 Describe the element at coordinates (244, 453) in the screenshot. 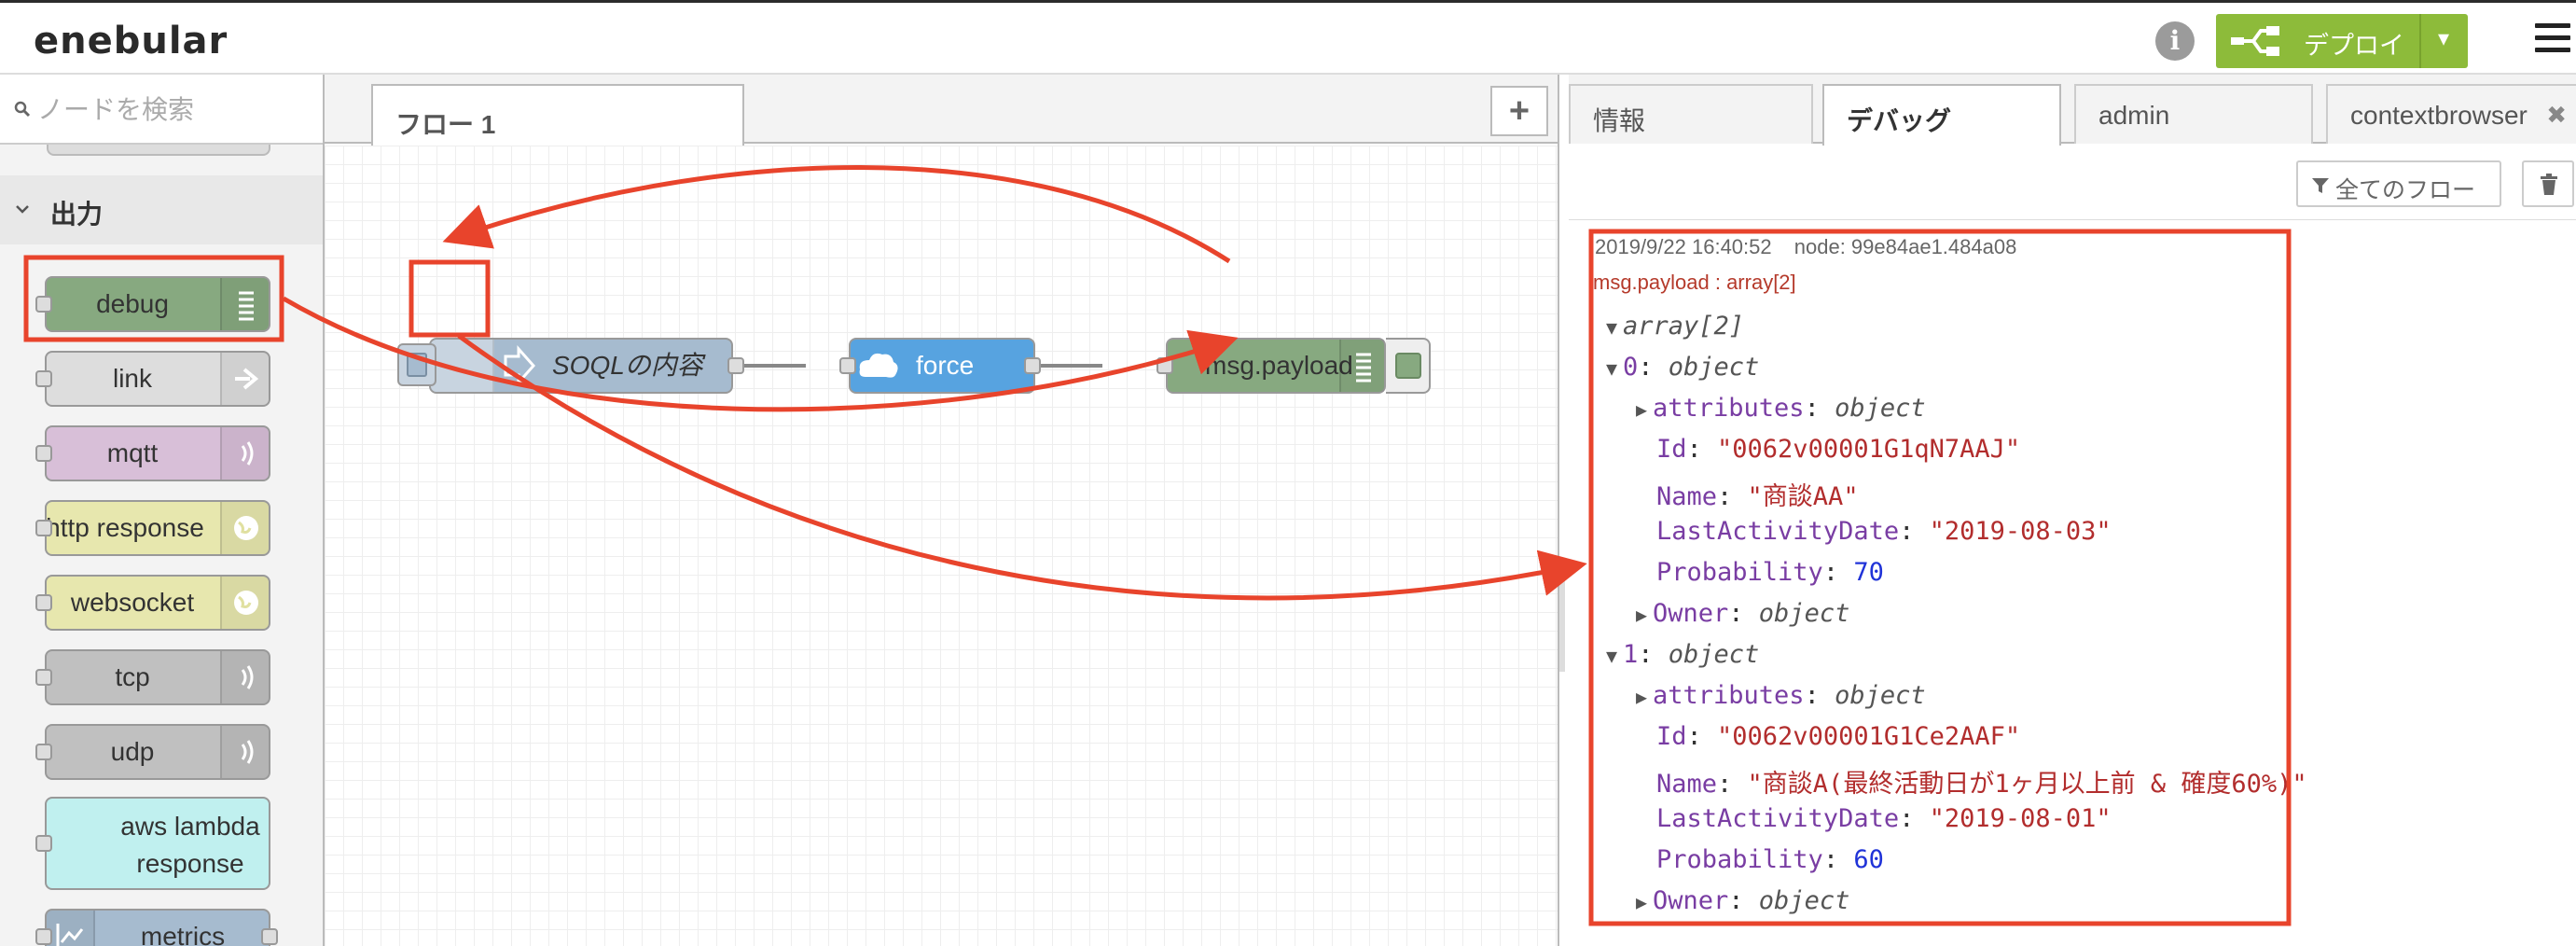

I see `bridge-icon` at that location.